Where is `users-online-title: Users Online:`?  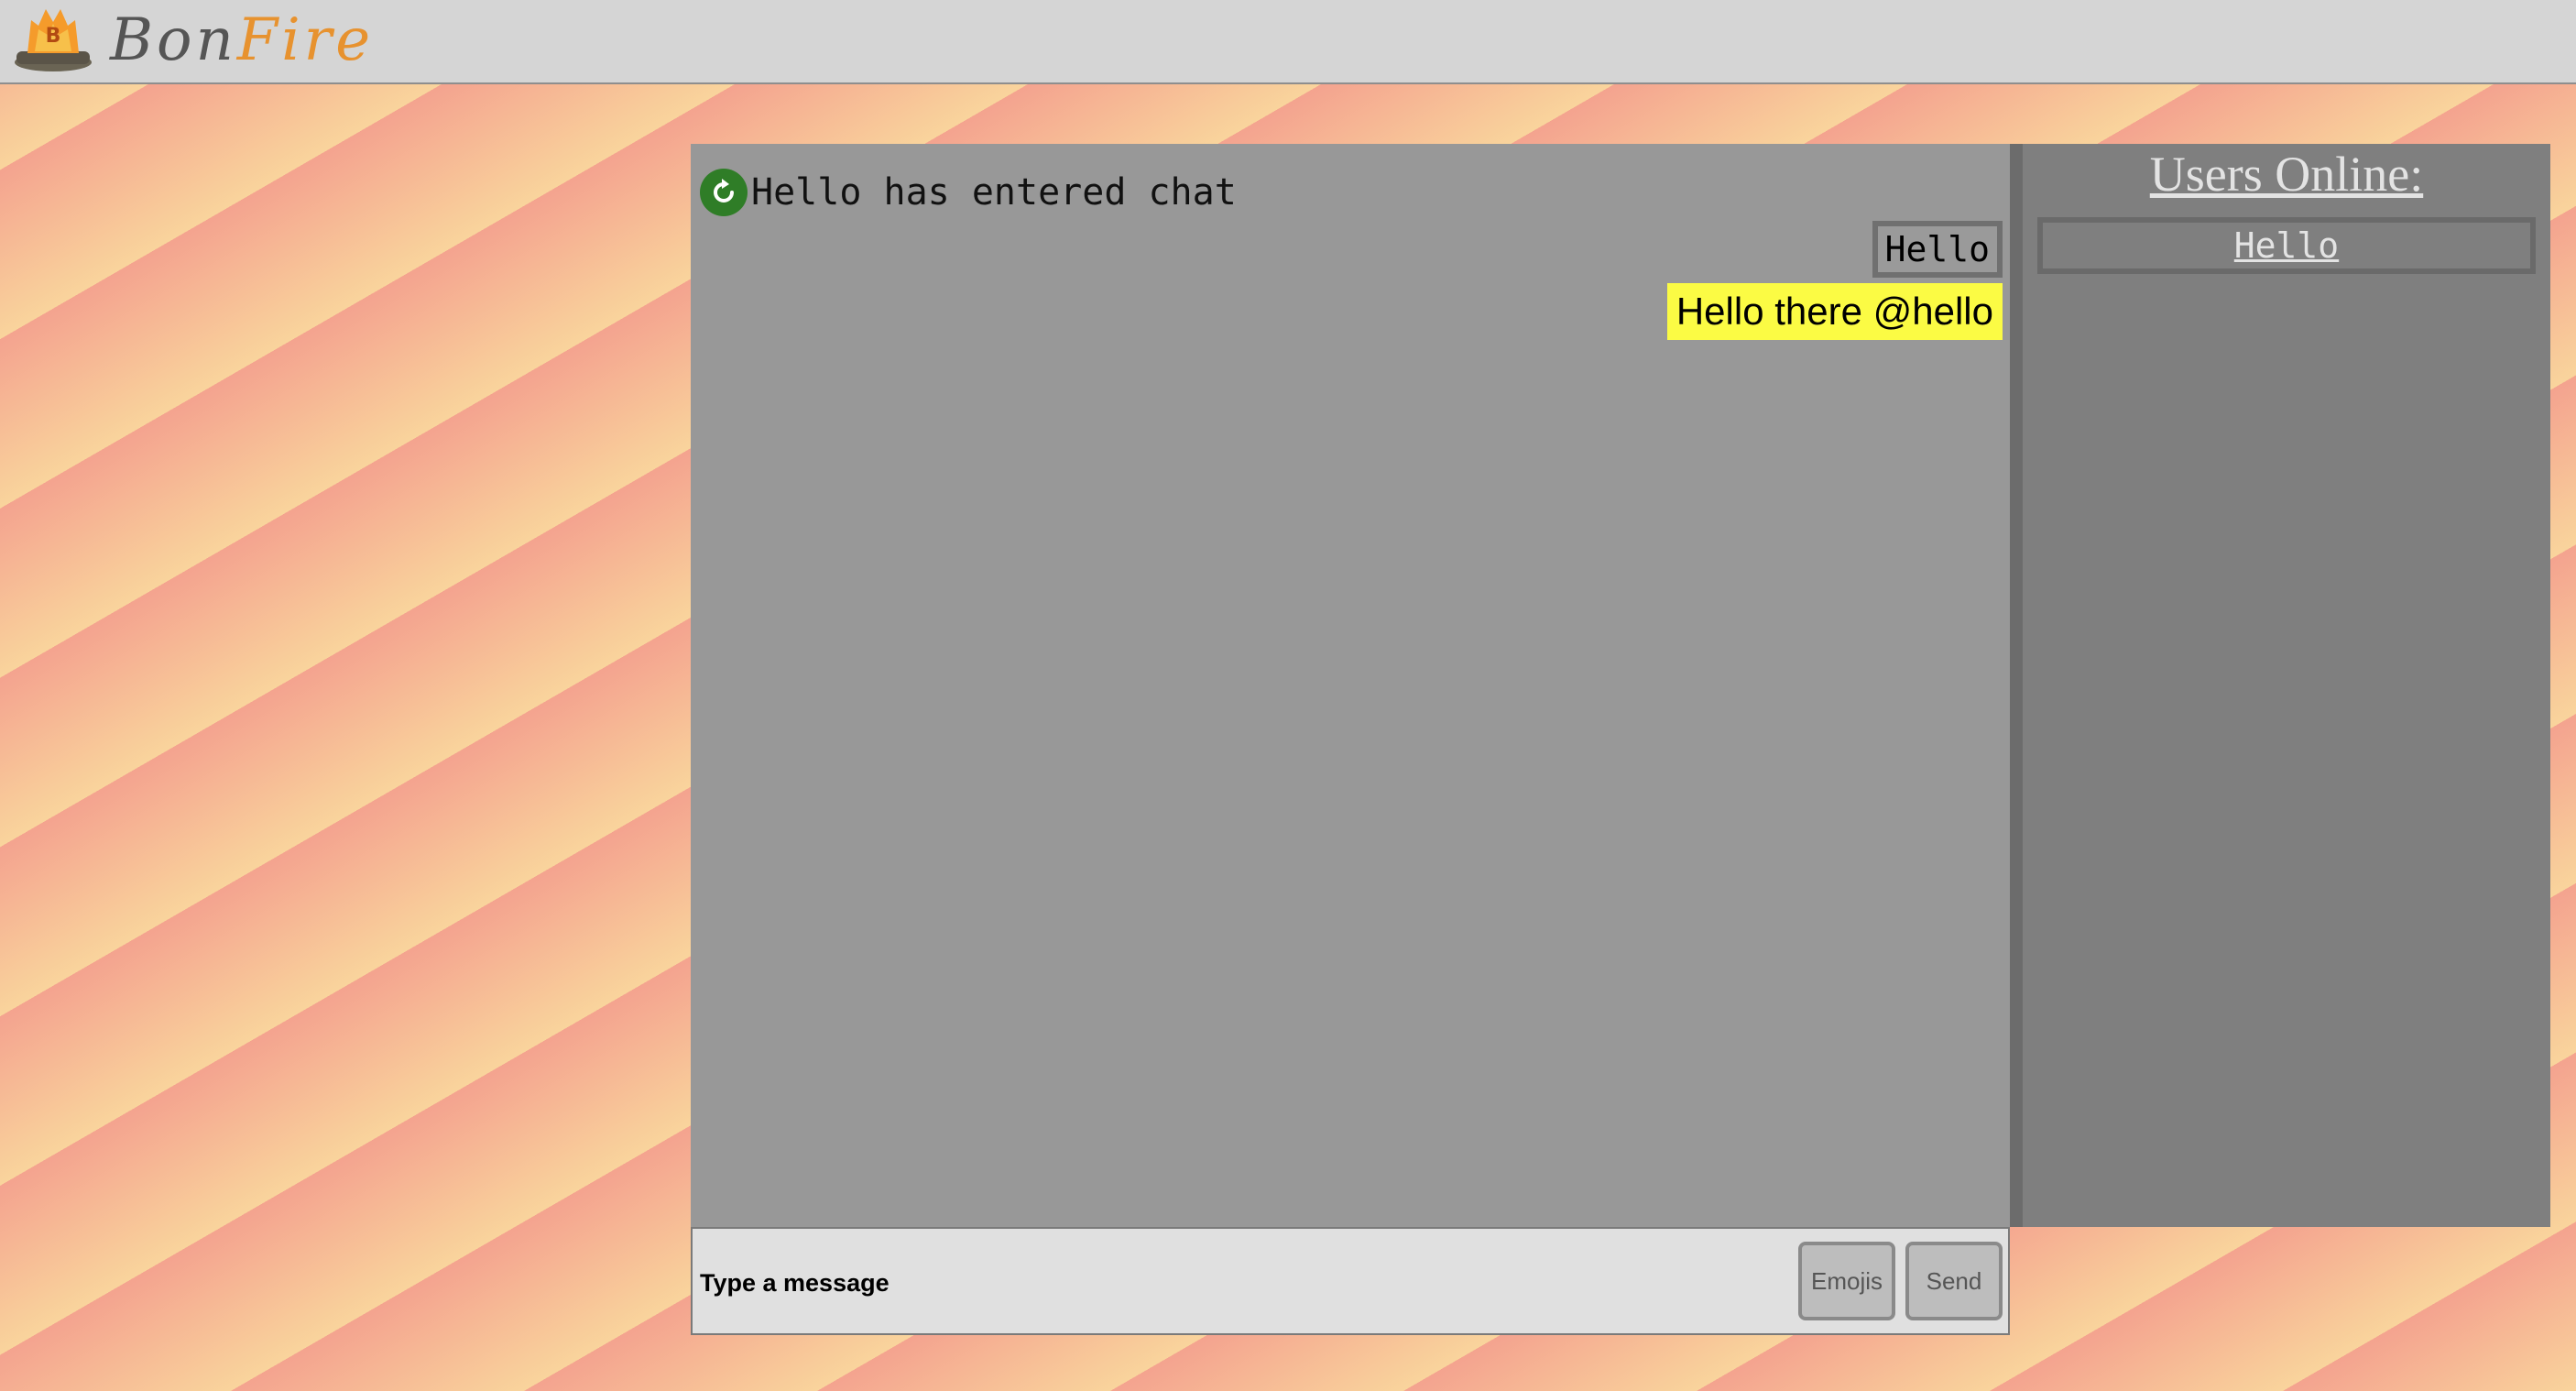
users-online-title: Users Online: is located at coordinates (2287, 175).